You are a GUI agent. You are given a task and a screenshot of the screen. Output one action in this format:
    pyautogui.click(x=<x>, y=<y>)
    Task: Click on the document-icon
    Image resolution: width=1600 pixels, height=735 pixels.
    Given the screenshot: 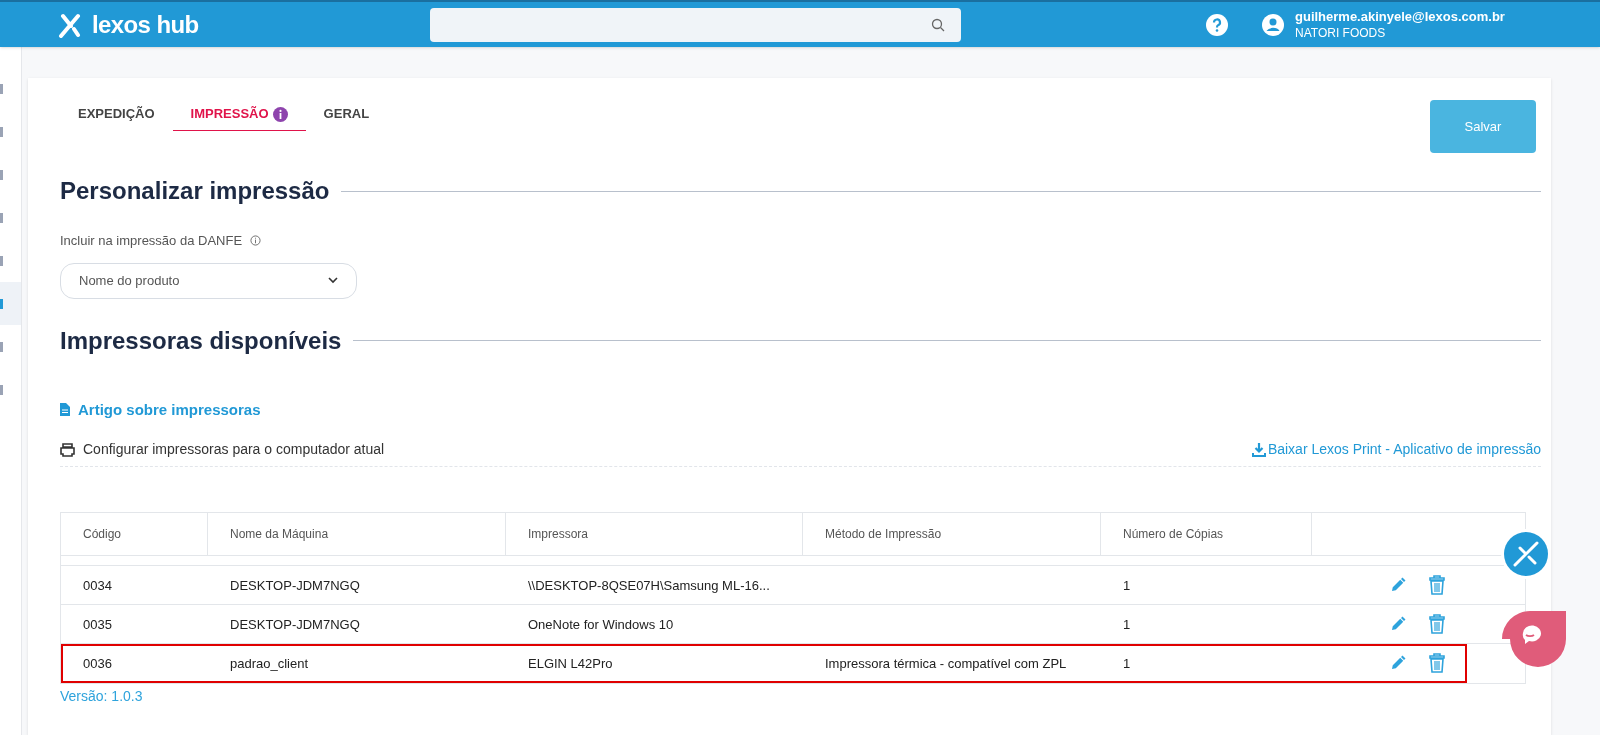 What is the action you would take?
    pyautogui.click(x=65, y=410)
    